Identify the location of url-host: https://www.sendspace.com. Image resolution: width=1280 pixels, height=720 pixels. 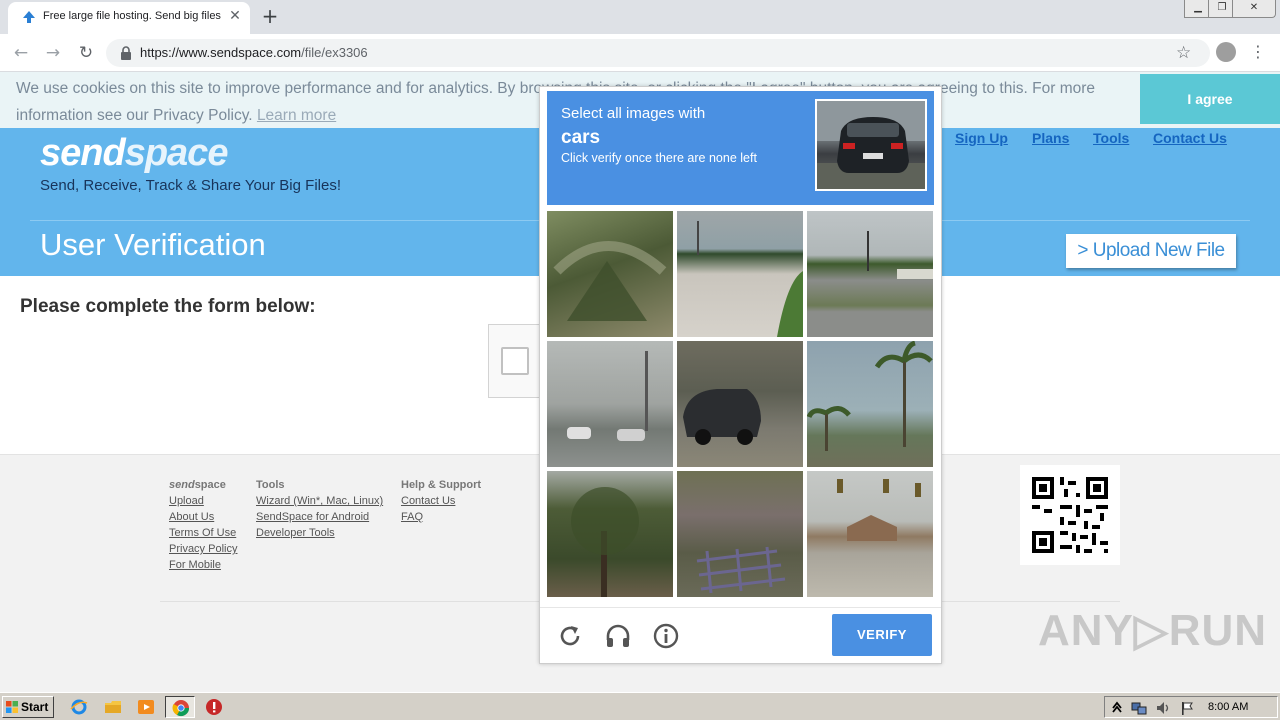
(221, 52).